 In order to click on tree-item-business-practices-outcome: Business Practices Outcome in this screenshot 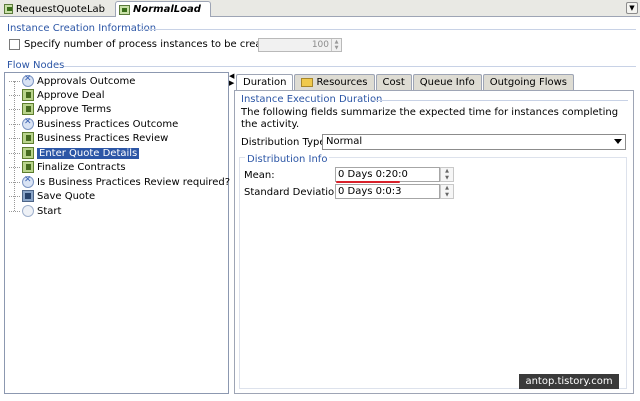, I will do `click(91, 124)`.